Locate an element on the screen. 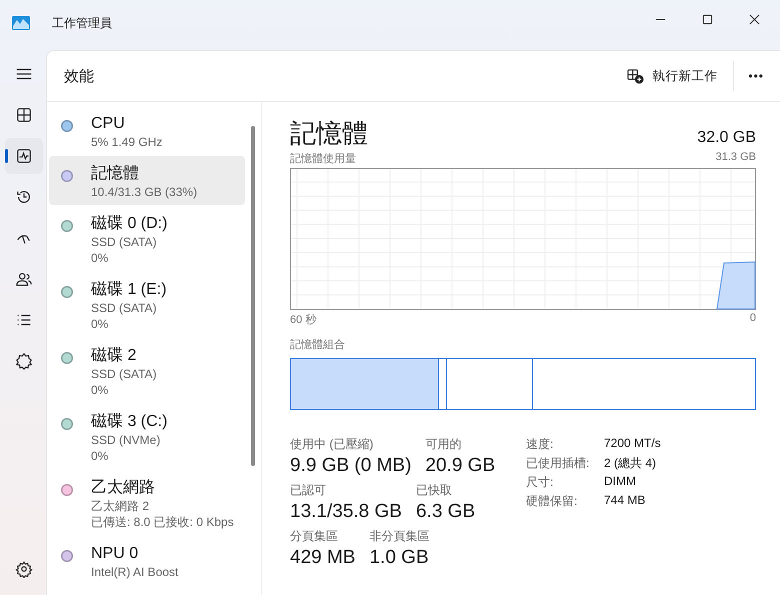 This screenshot has width=780, height=595. pulse-icon is located at coordinates (23, 156).